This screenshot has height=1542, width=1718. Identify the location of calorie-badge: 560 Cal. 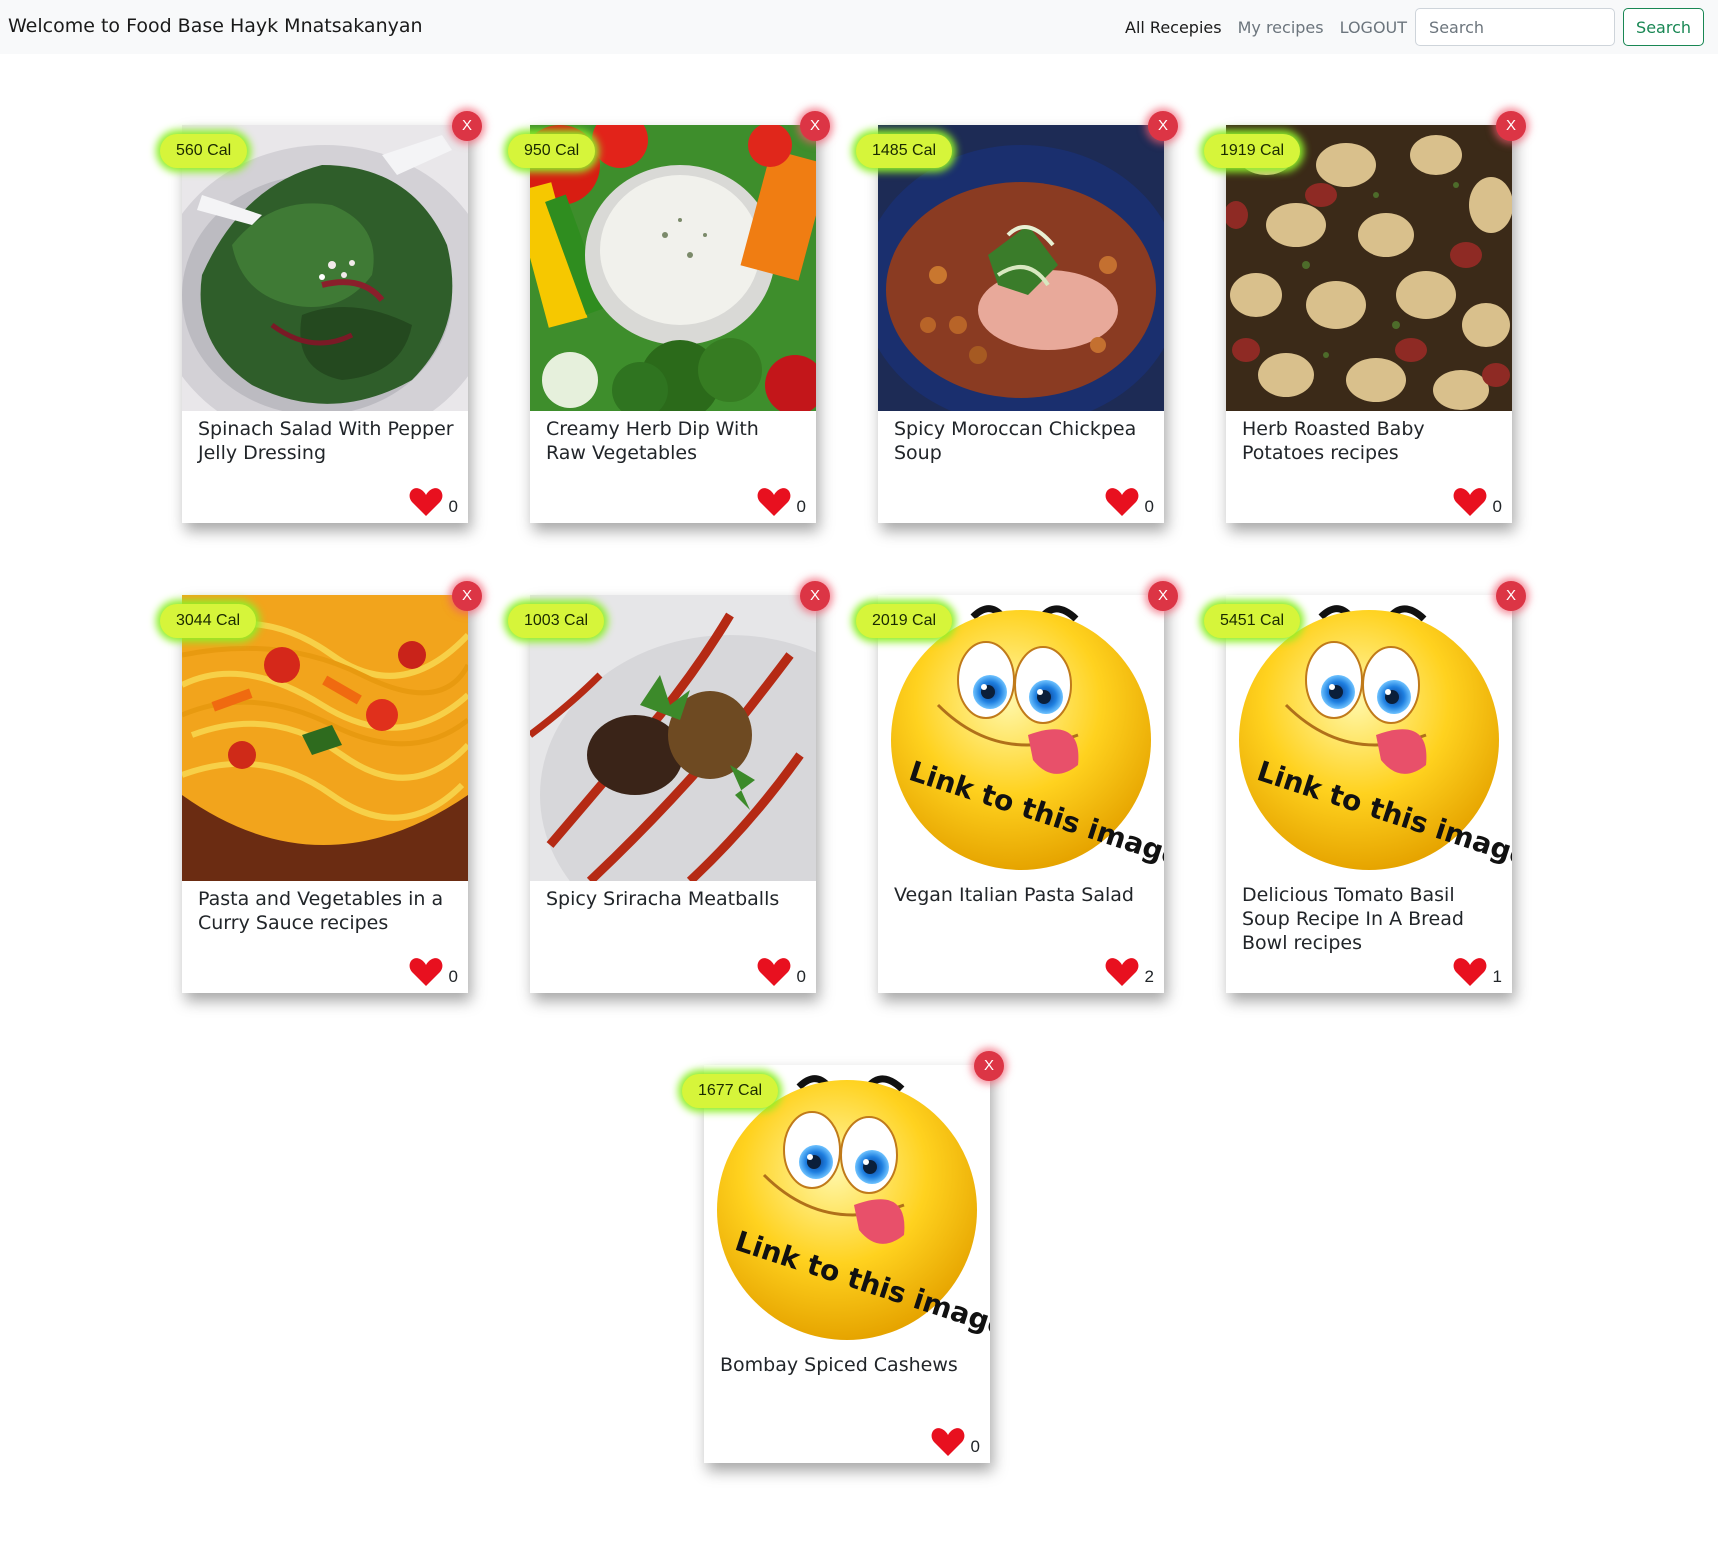
(204, 151).